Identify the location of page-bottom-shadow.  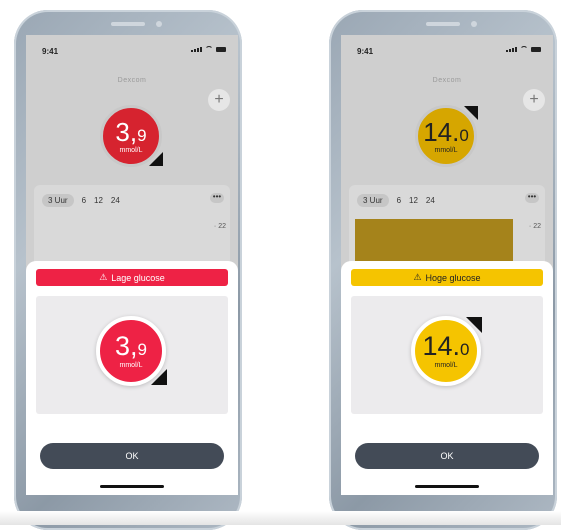
(280, 518).